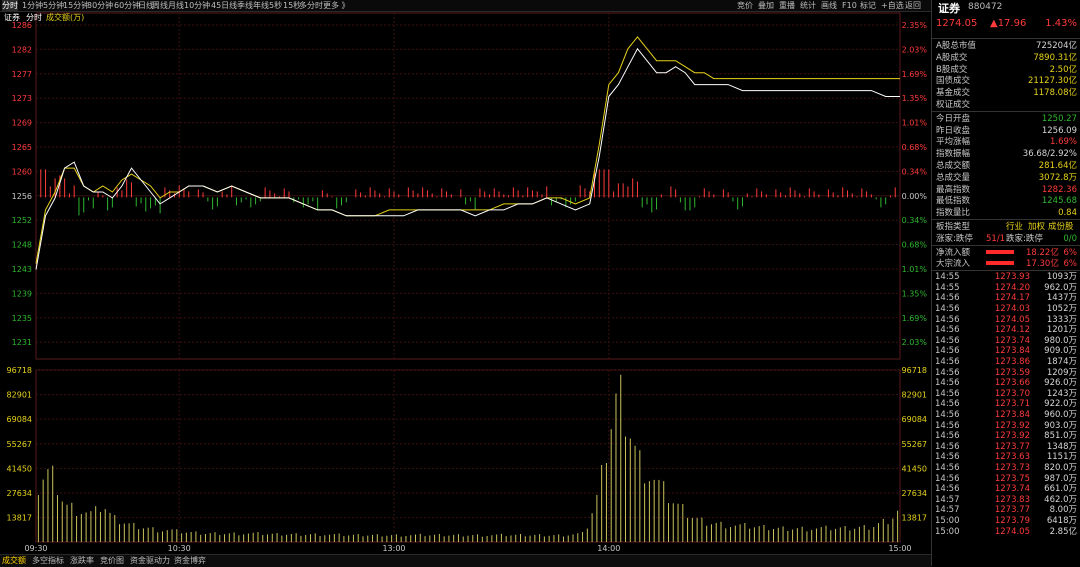  Describe the element at coordinates (953, 201) in the screenshot. I see `stat-label: 最低指数` at that location.